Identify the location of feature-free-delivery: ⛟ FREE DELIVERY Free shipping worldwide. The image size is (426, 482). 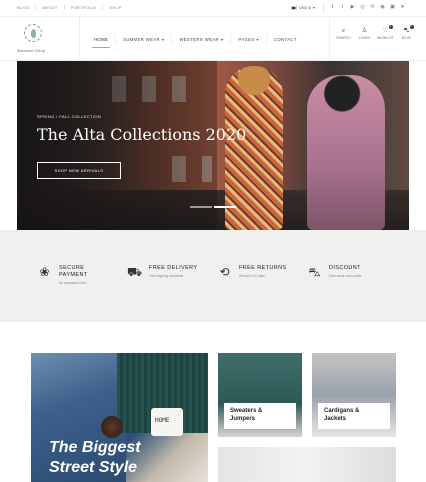
(162, 272).